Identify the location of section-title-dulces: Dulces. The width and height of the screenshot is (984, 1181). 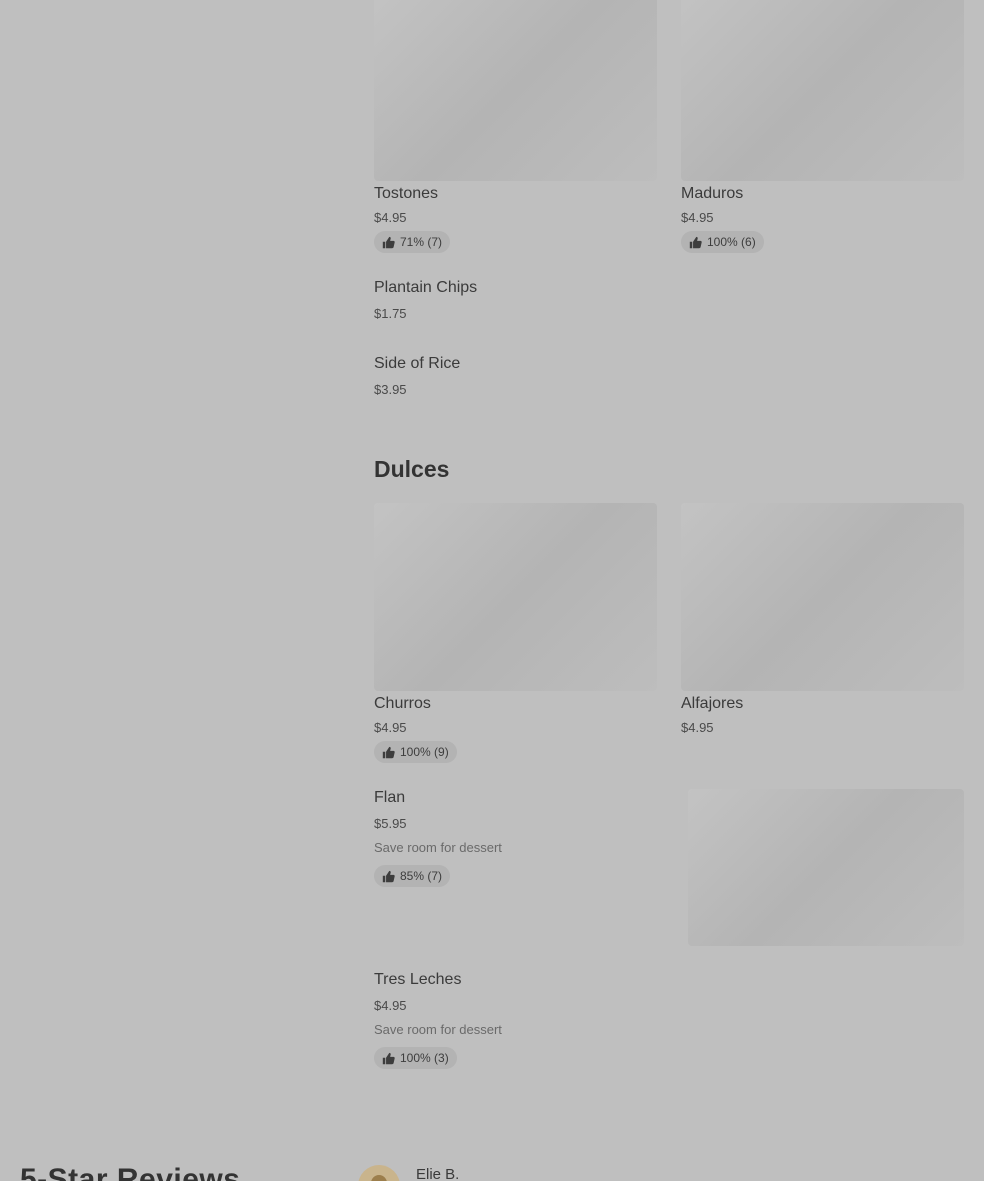
(412, 469).